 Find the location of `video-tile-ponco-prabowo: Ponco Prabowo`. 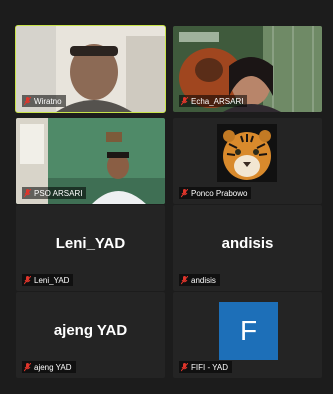

video-tile-ponco-prabowo: Ponco Prabowo is located at coordinates (247, 161).